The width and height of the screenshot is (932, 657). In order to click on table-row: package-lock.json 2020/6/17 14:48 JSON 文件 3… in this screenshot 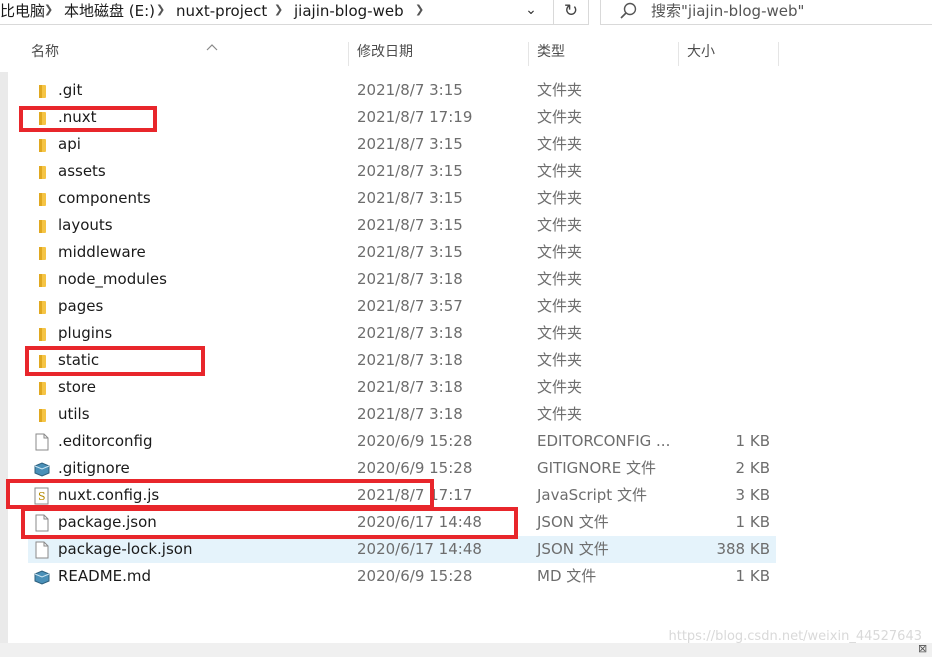, I will do `click(402, 549)`.